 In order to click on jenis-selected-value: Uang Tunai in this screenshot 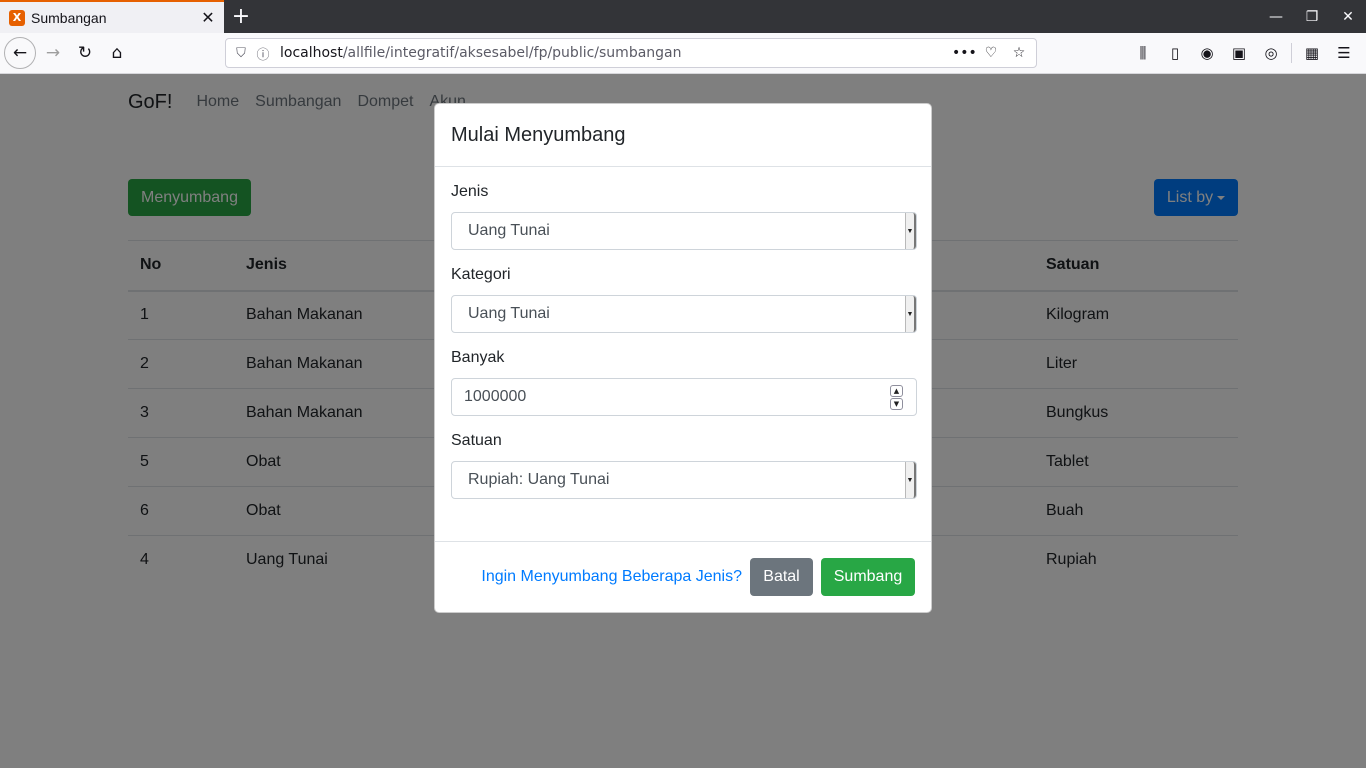, I will do `click(509, 230)`.